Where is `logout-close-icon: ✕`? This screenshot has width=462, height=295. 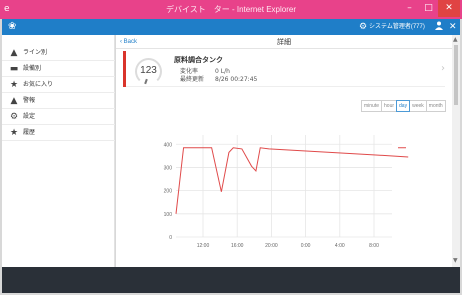 logout-close-icon: ✕ is located at coordinates (453, 27).